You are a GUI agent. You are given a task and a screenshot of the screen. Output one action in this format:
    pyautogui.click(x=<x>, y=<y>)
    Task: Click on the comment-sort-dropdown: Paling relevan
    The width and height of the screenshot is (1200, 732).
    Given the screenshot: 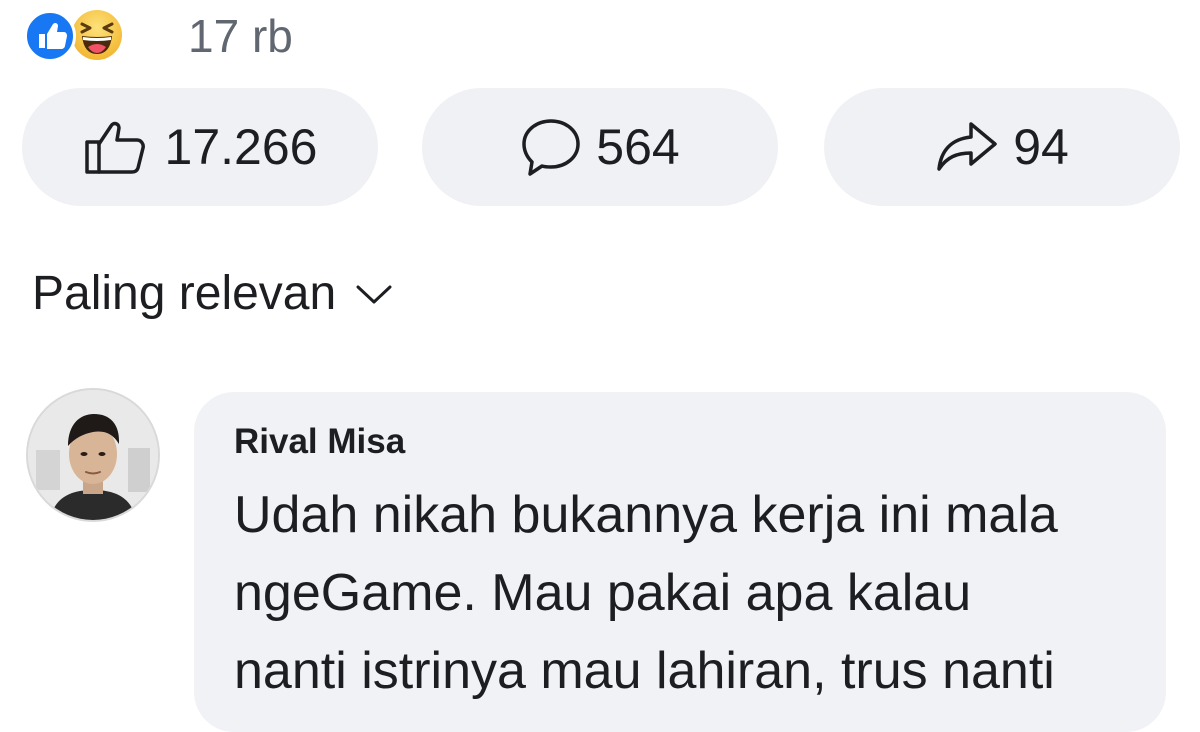 What is the action you would take?
    pyautogui.click(x=213, y=294)
    